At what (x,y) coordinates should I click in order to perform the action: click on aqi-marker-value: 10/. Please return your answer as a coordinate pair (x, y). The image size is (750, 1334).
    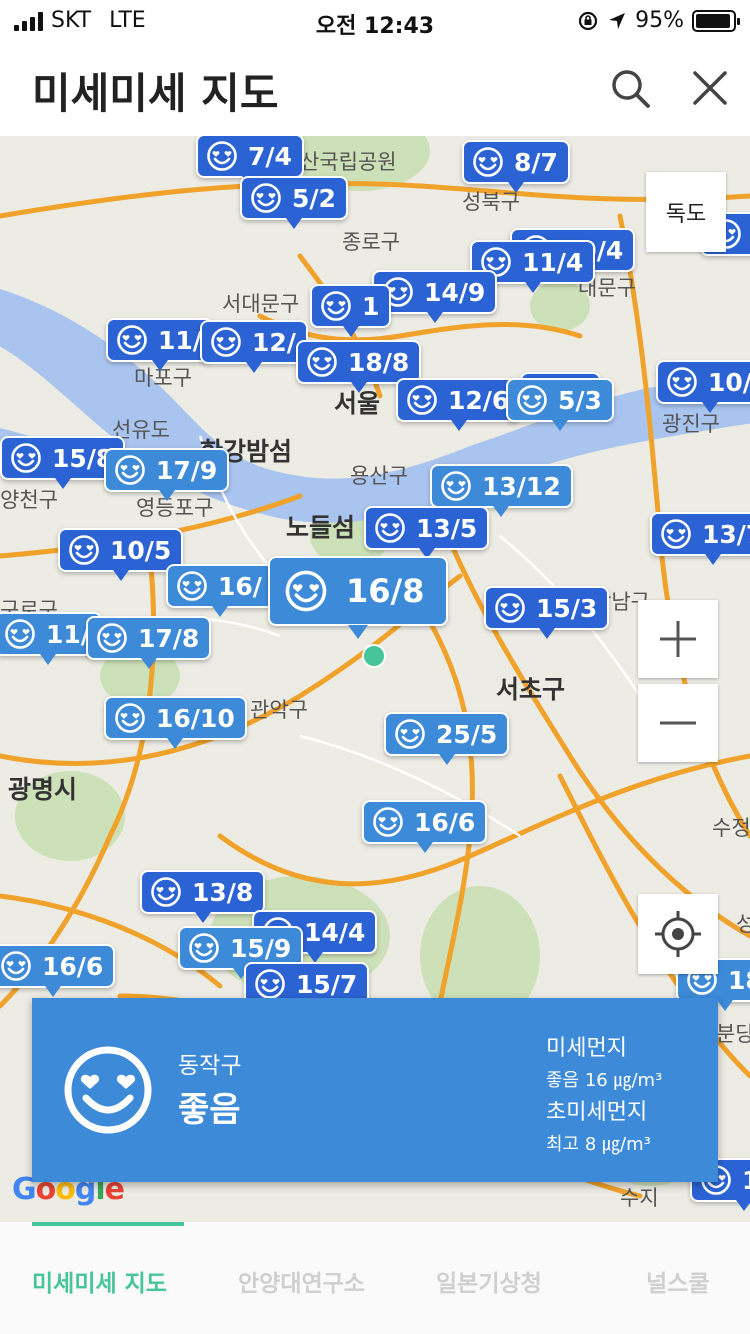
    Looking at the image, I should click on (729, 382).